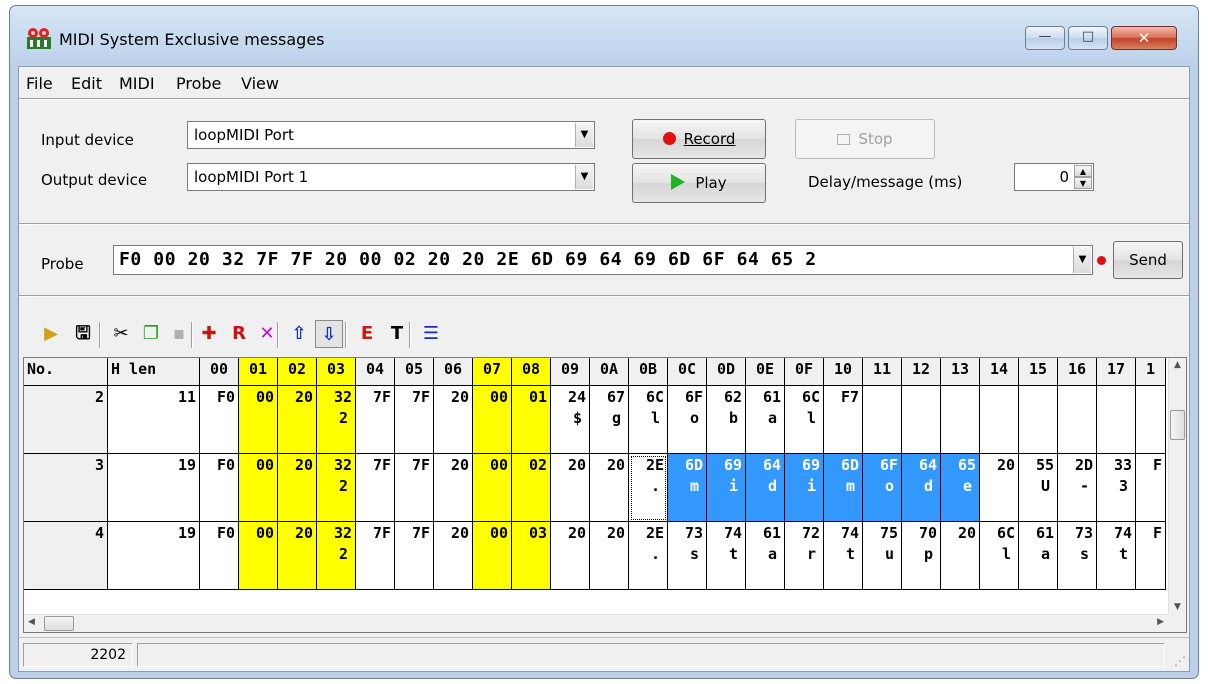 The image size is (1208, 684). Describe the element at coordinates (648, 372) in the screenshot. I see `column-header: 0B` at that location.